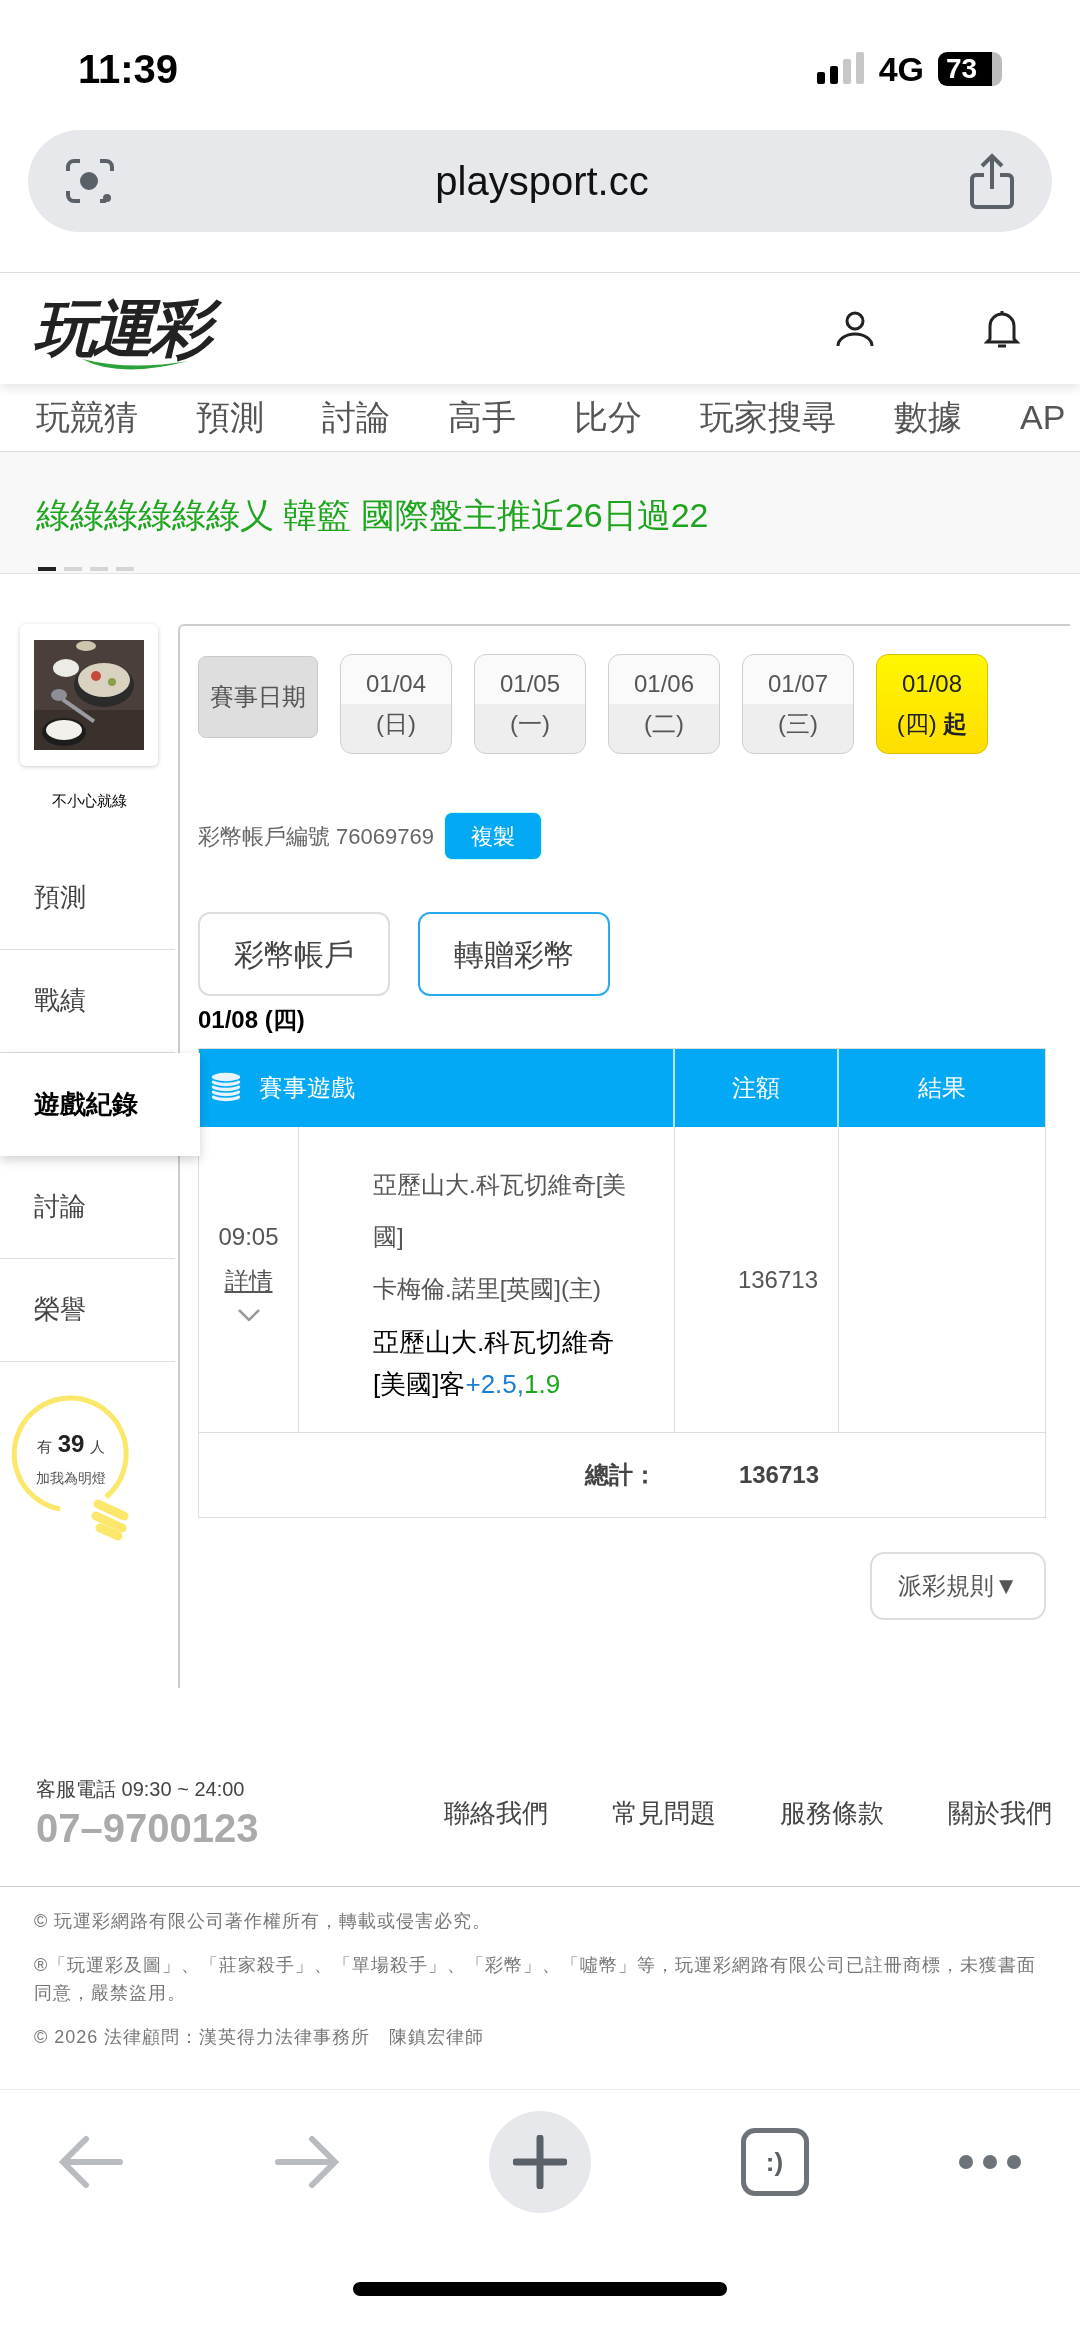  Describe the element at coordinates (356, 417) in the screenshot. I see `nav-link: 討論` at that location.